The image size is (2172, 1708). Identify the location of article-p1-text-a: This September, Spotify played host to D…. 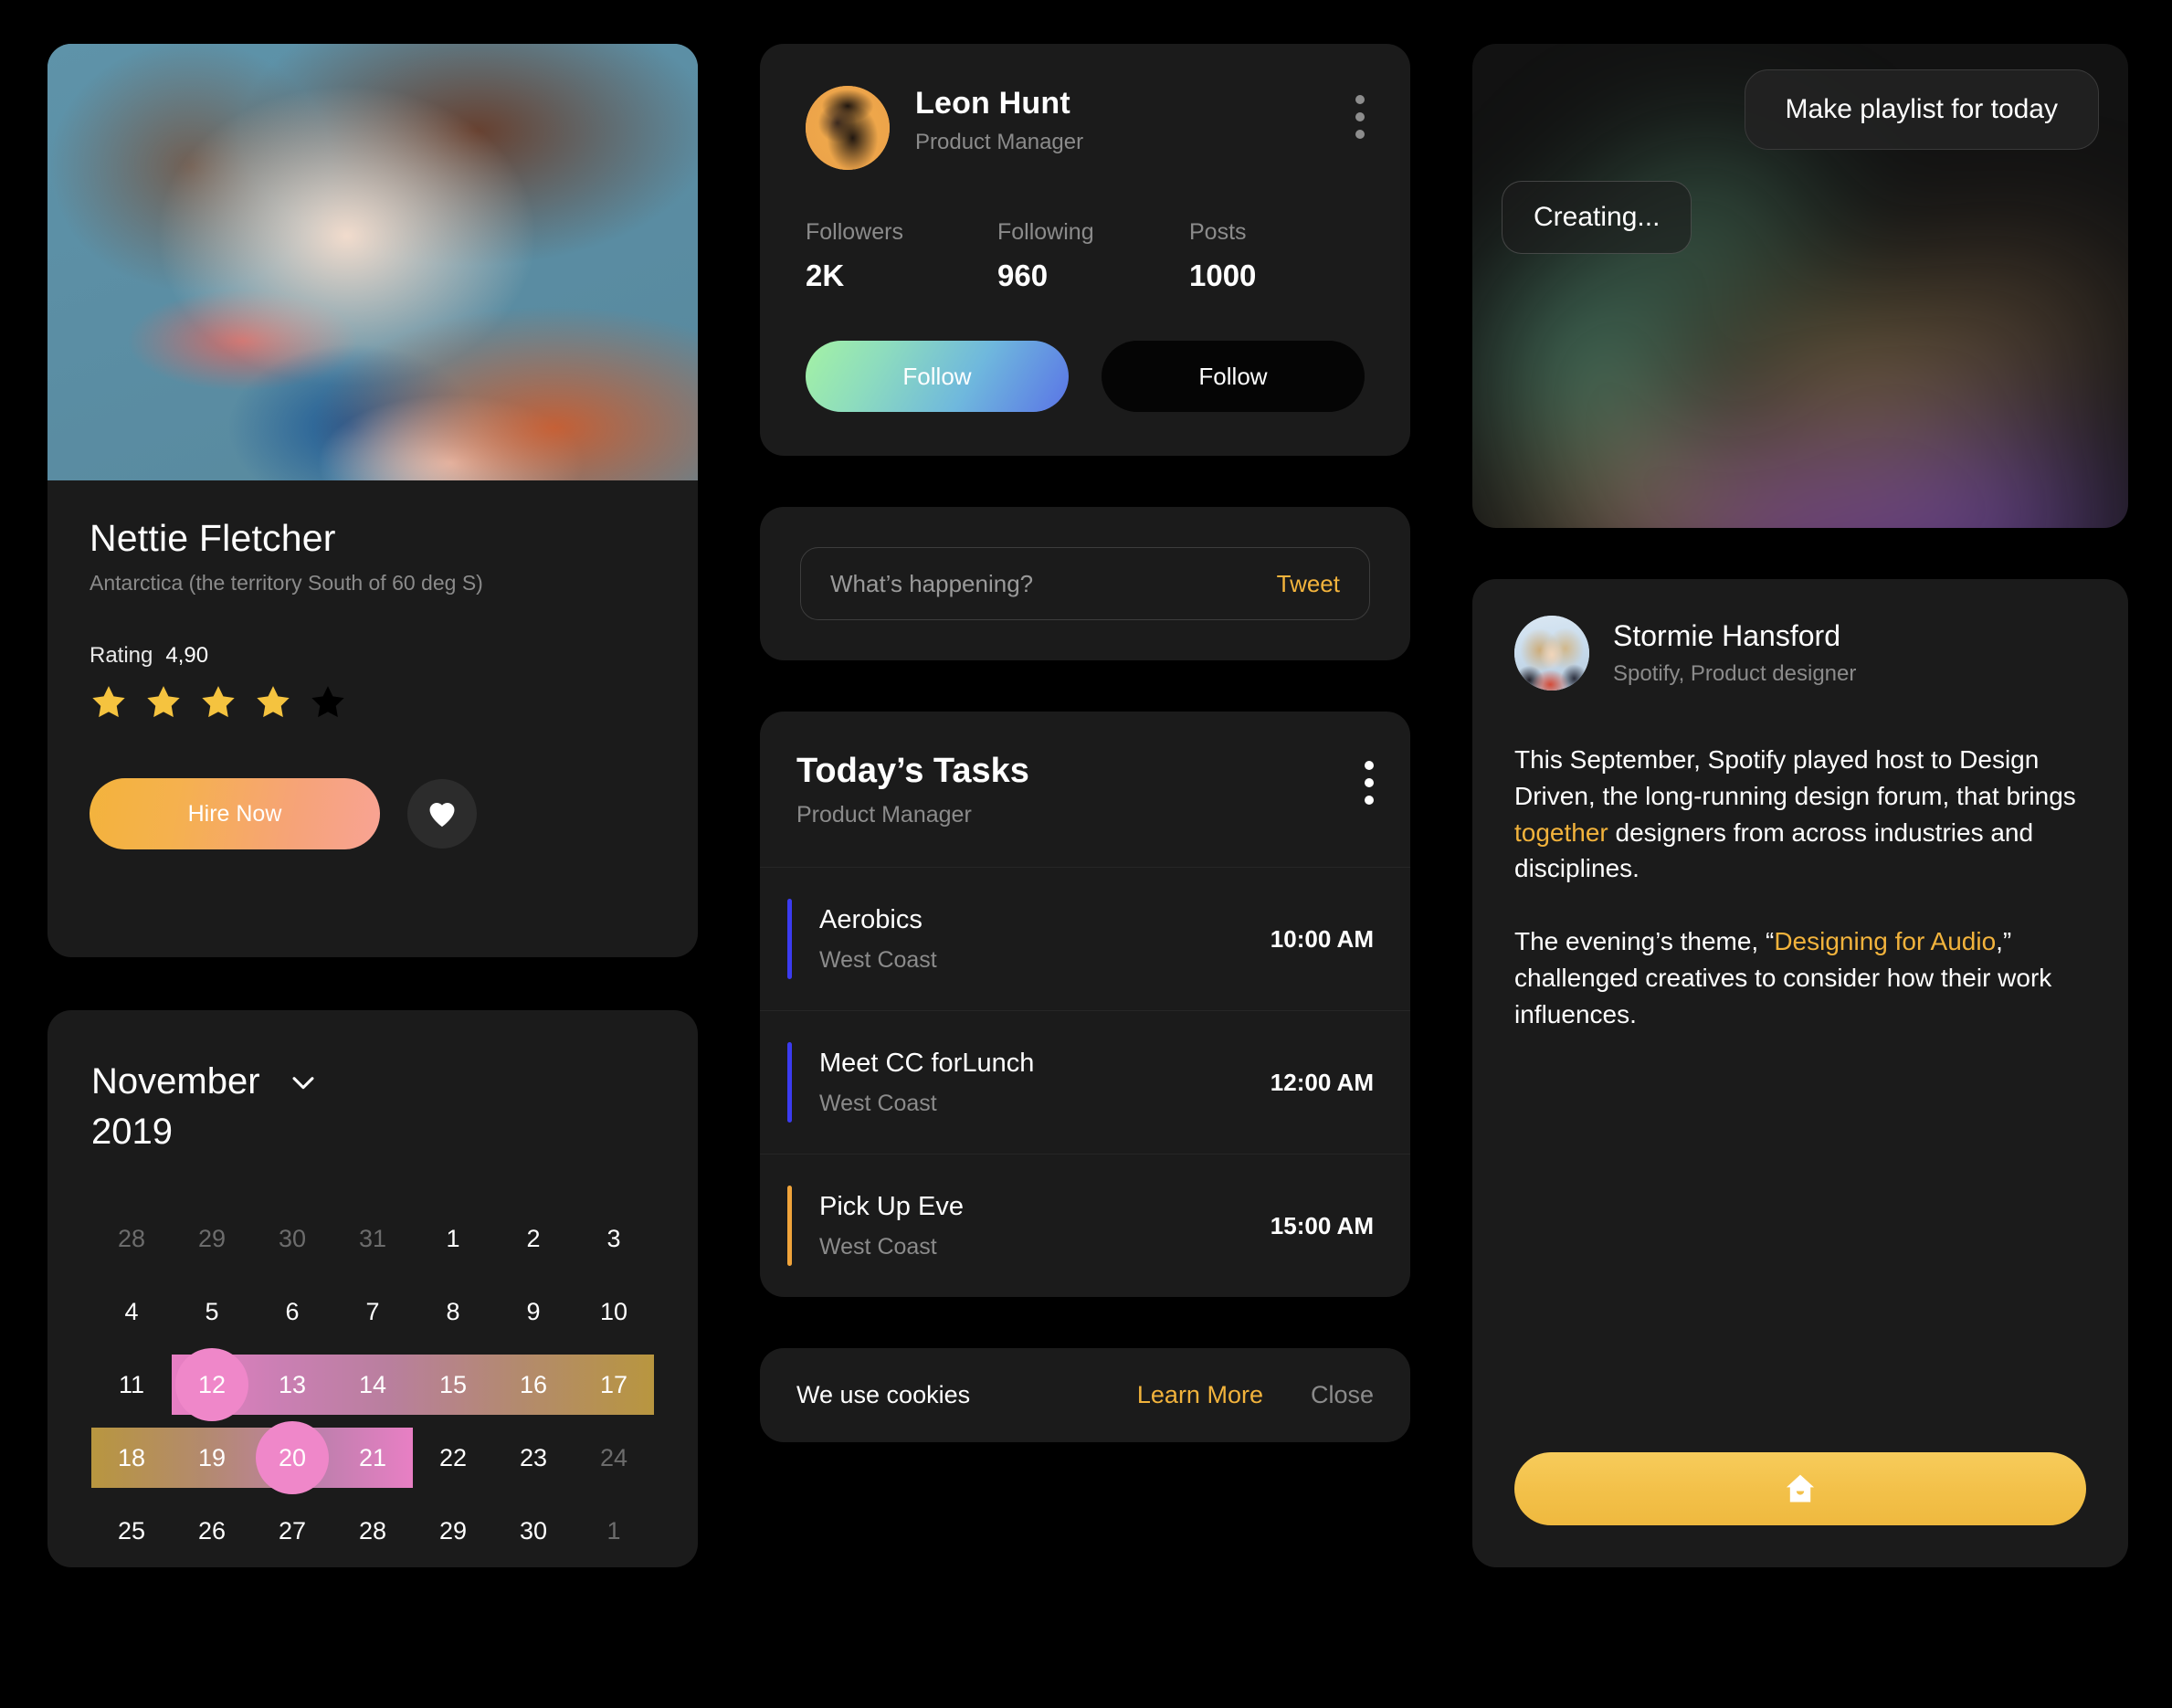
(1795, 777).